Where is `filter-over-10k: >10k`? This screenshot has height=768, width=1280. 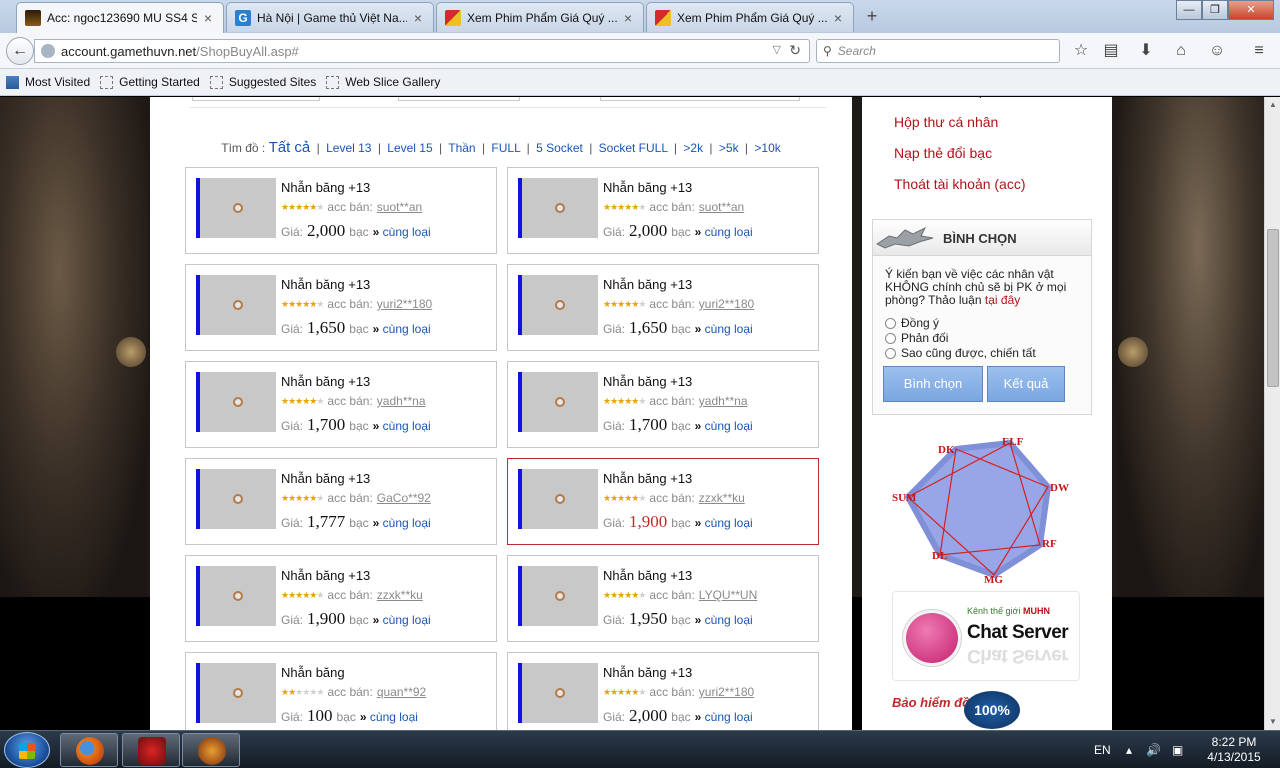 filter-over-10k: >10k is located at coordinates (767, 148).